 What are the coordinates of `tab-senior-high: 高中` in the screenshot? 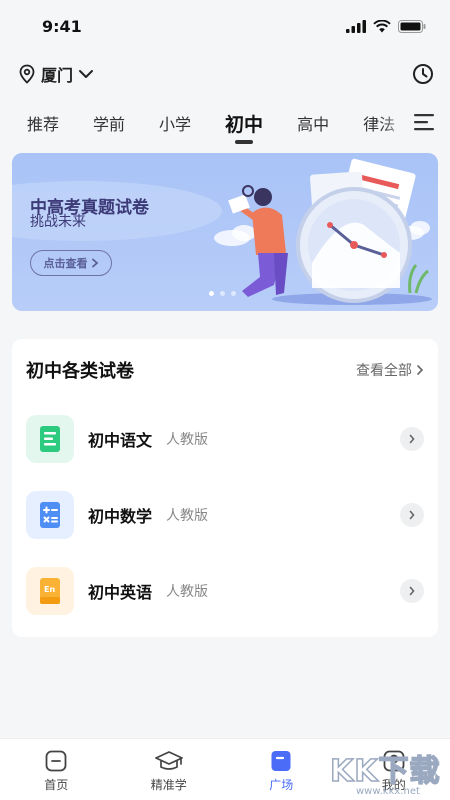 It's located at (313, 123).